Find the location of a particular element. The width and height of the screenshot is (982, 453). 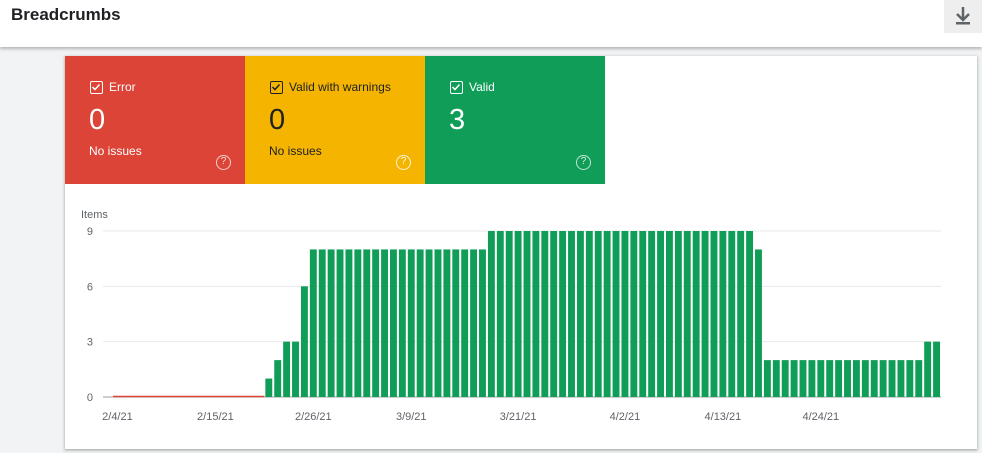

x-tick-label: 2/15/21 is located at coordinates (215, 417).